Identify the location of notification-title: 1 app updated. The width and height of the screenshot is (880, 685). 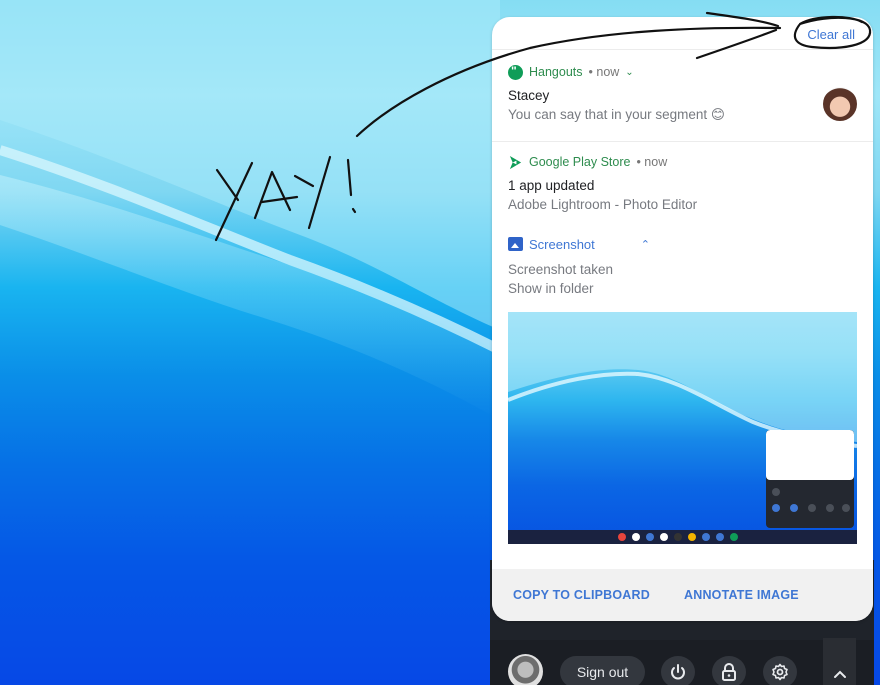
(551, 185).